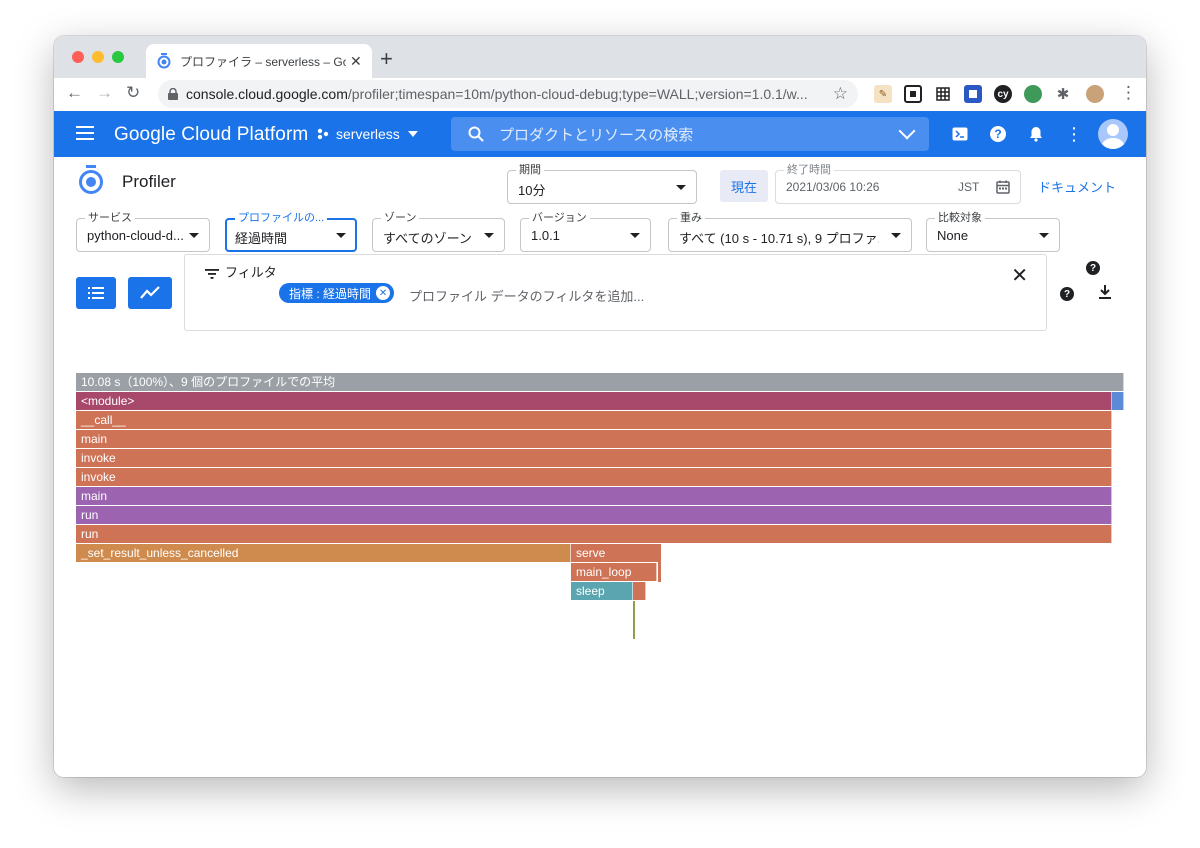  Describe the element at coordinates (133, 93) in the screenshot. I see `reload-icon: ↻` at that location.